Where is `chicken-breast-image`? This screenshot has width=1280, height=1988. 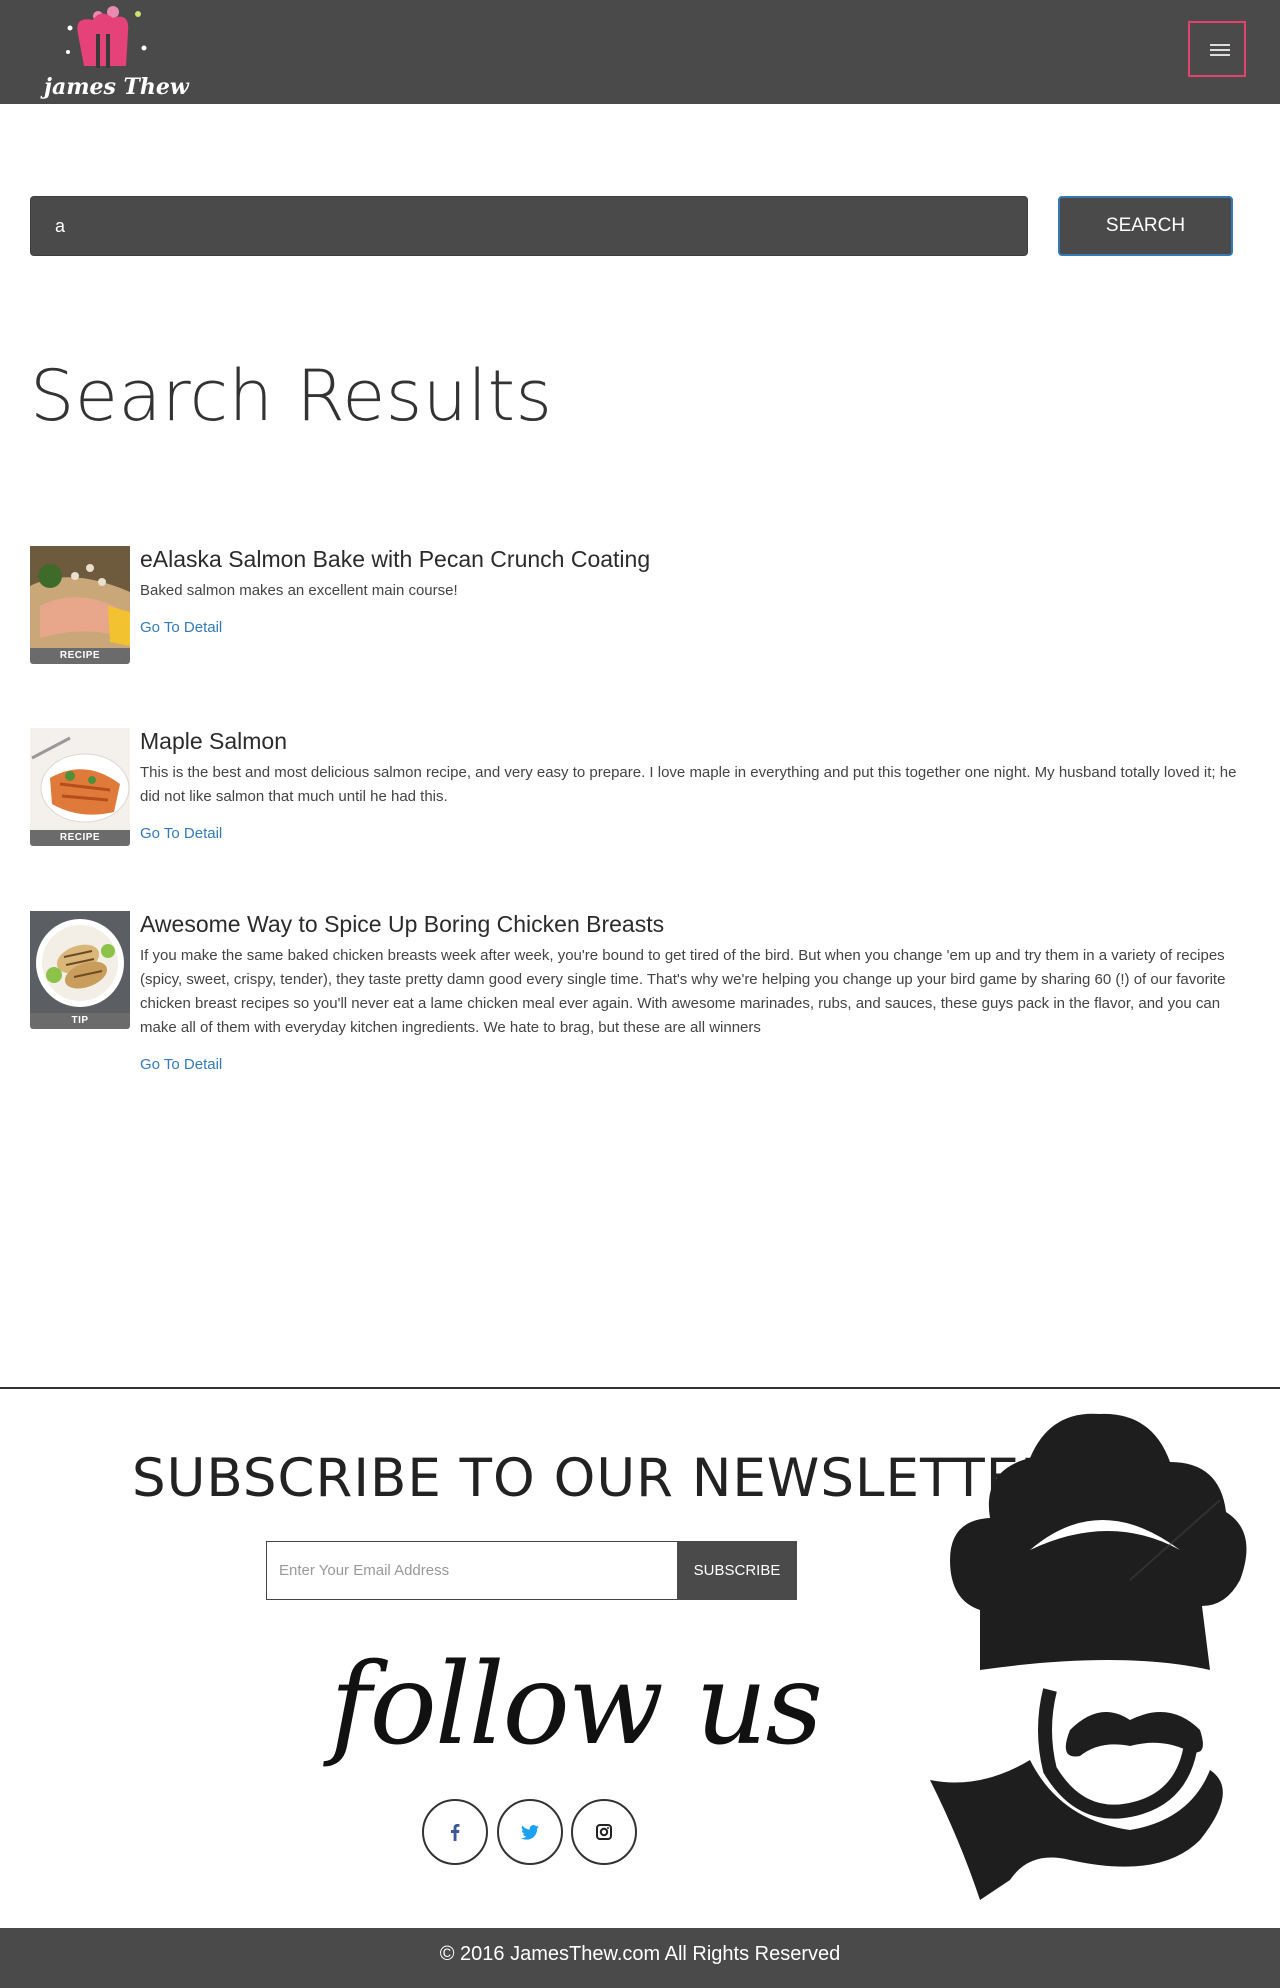 chicken-breast-image is located at coordinates (80, 962).